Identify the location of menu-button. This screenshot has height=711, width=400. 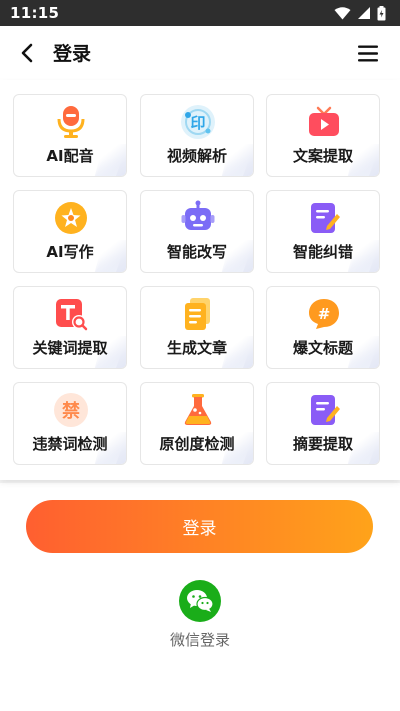
(368, 53).